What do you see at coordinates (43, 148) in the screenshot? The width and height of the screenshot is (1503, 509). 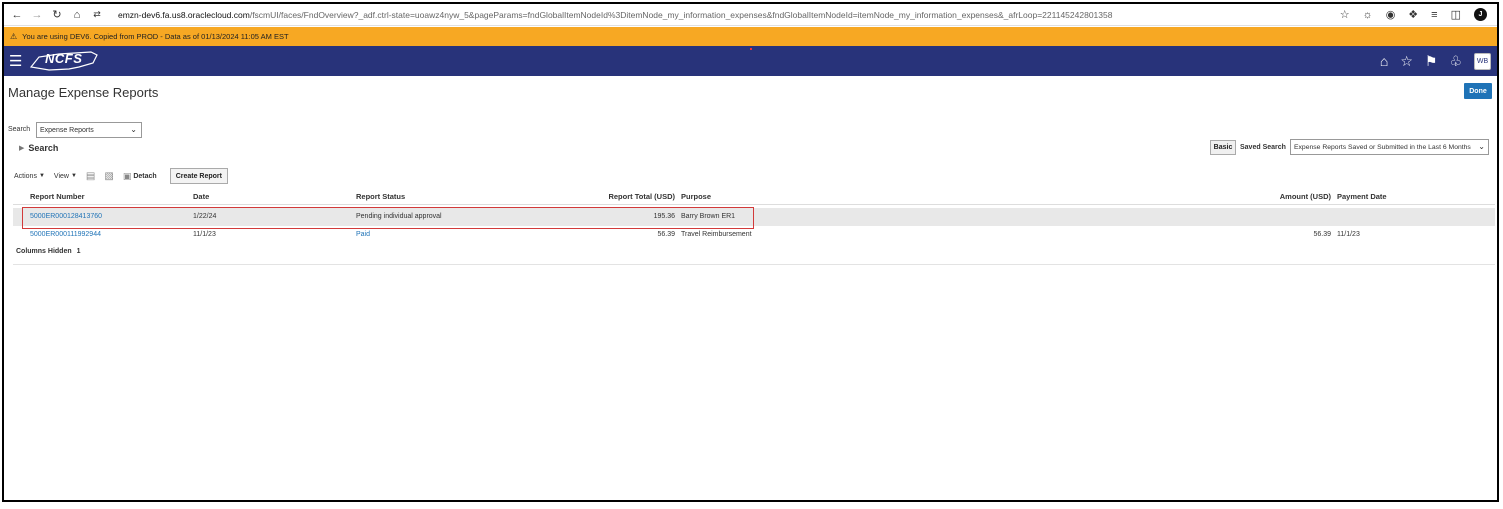 I see `search-toggle-label: Search` at bounding box center [43, 148].